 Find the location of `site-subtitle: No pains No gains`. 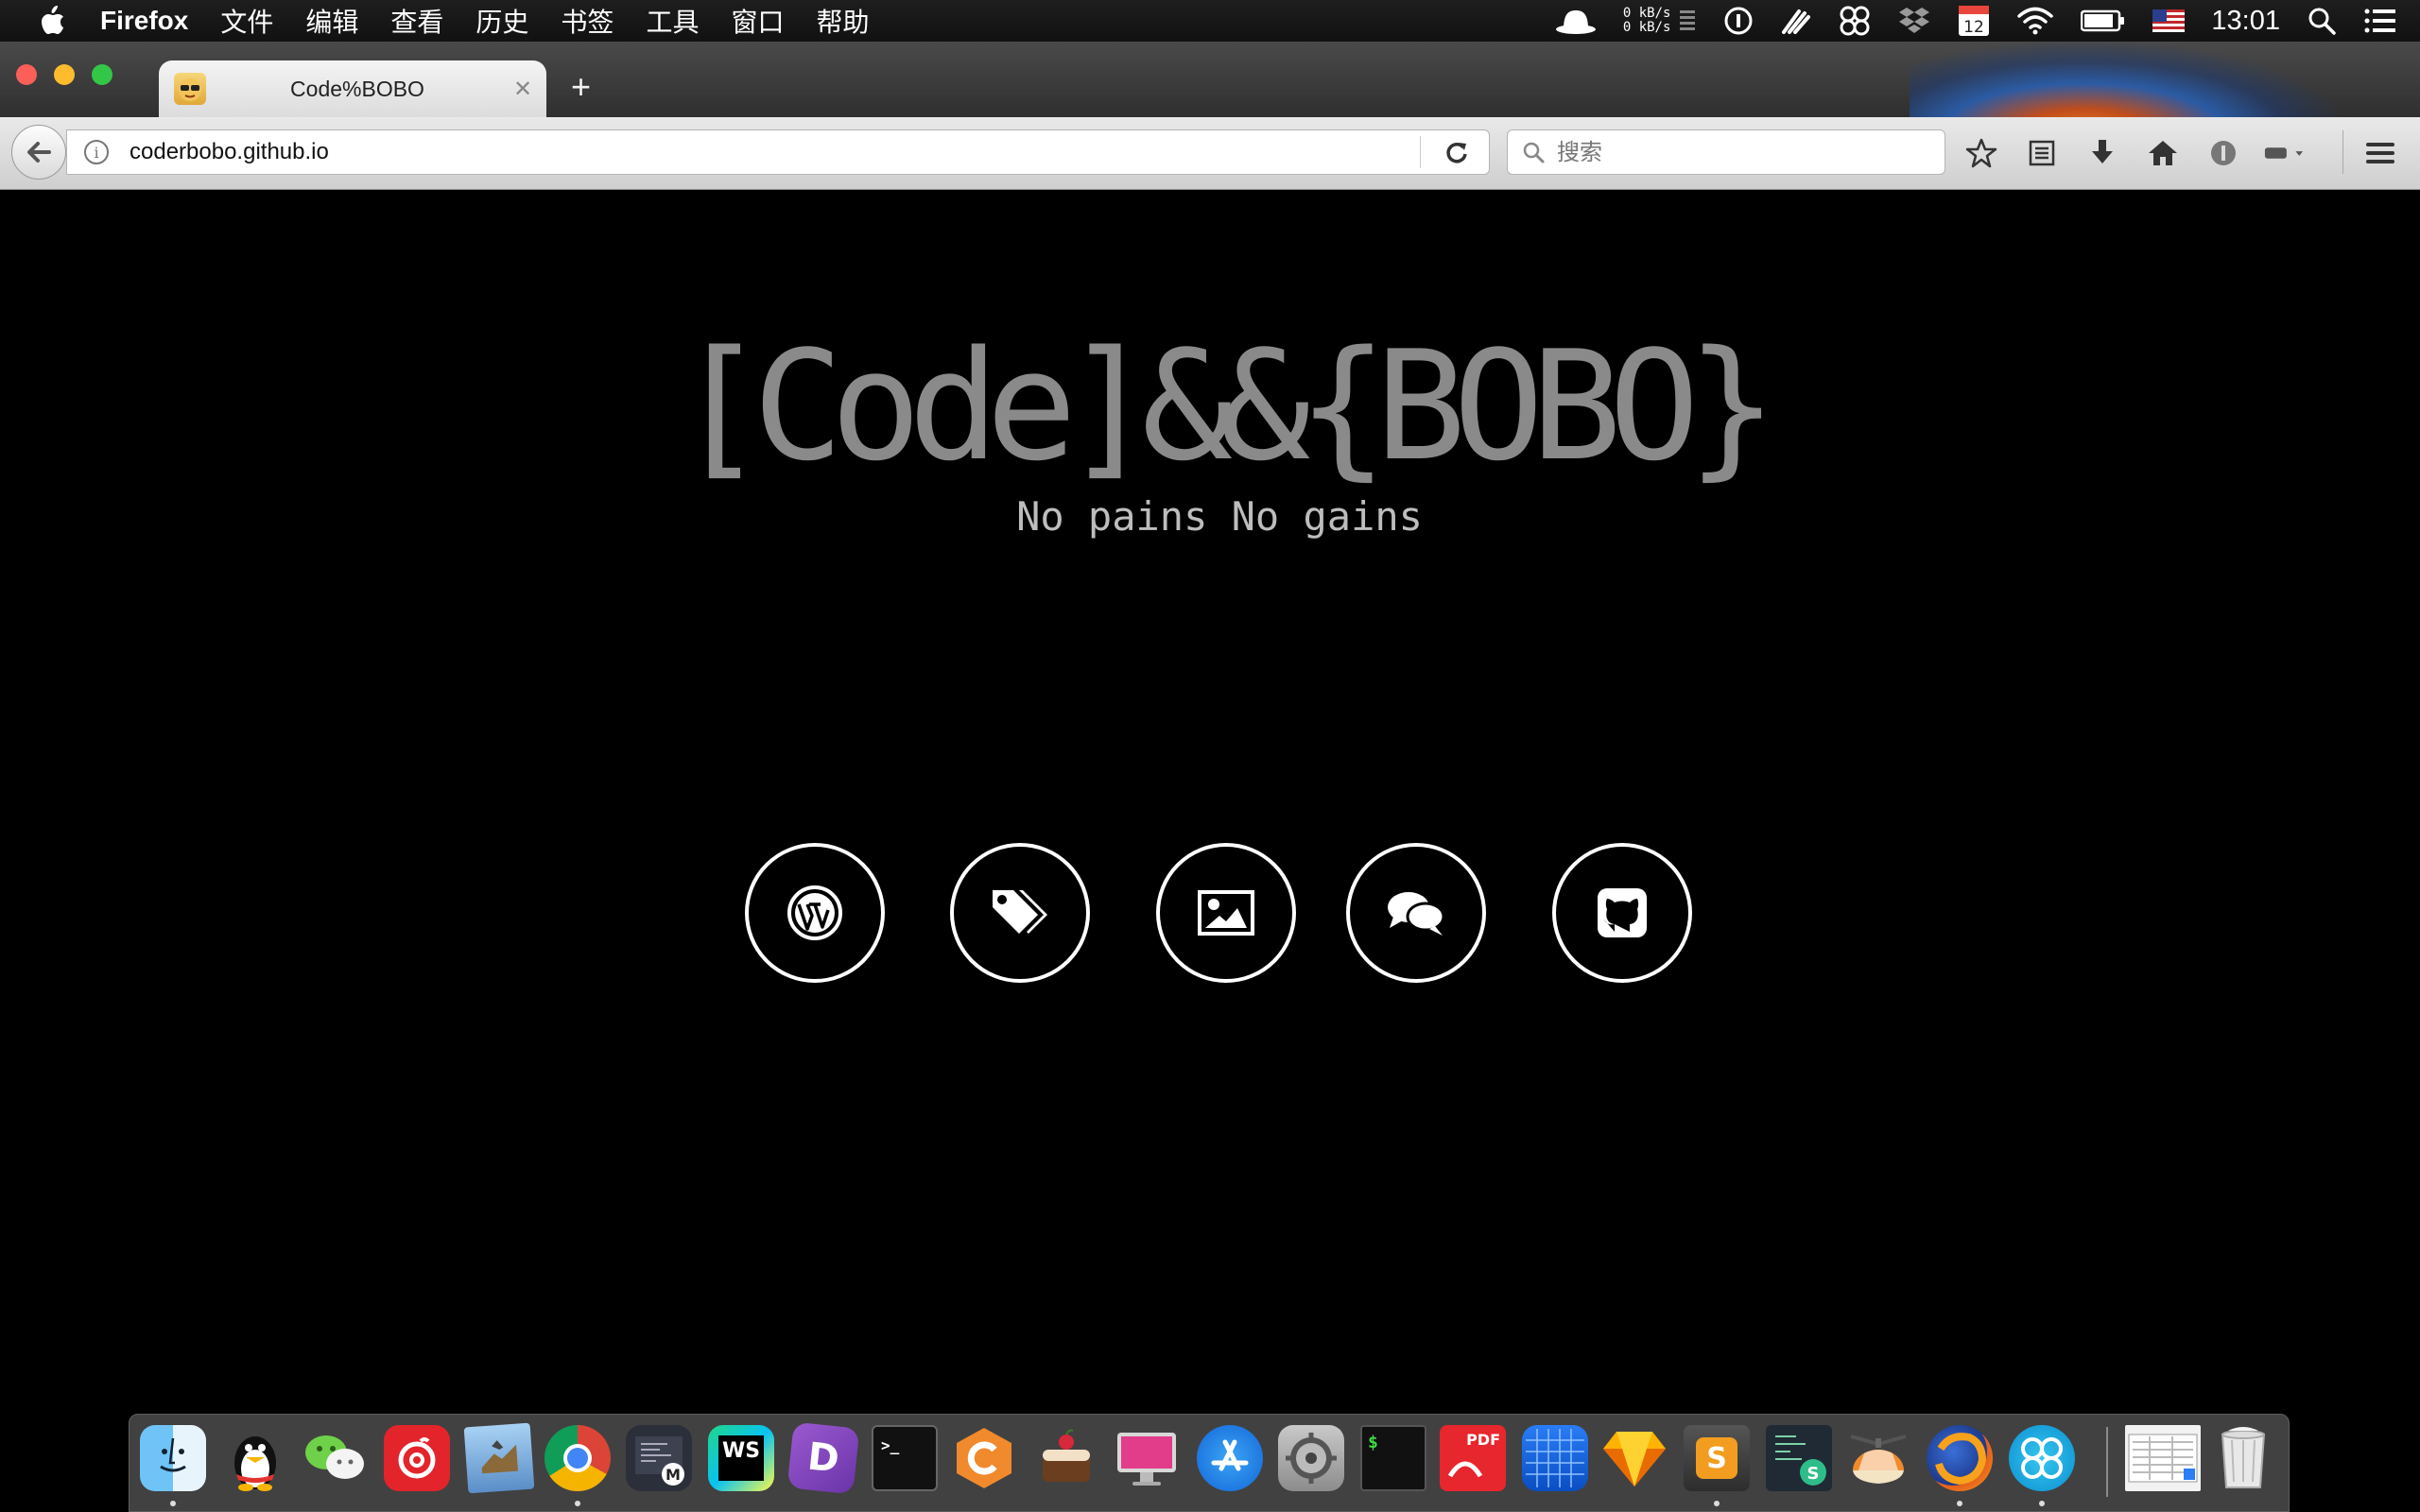

site-subtitle: No pains No gains is located at coordinates (1219, 516).